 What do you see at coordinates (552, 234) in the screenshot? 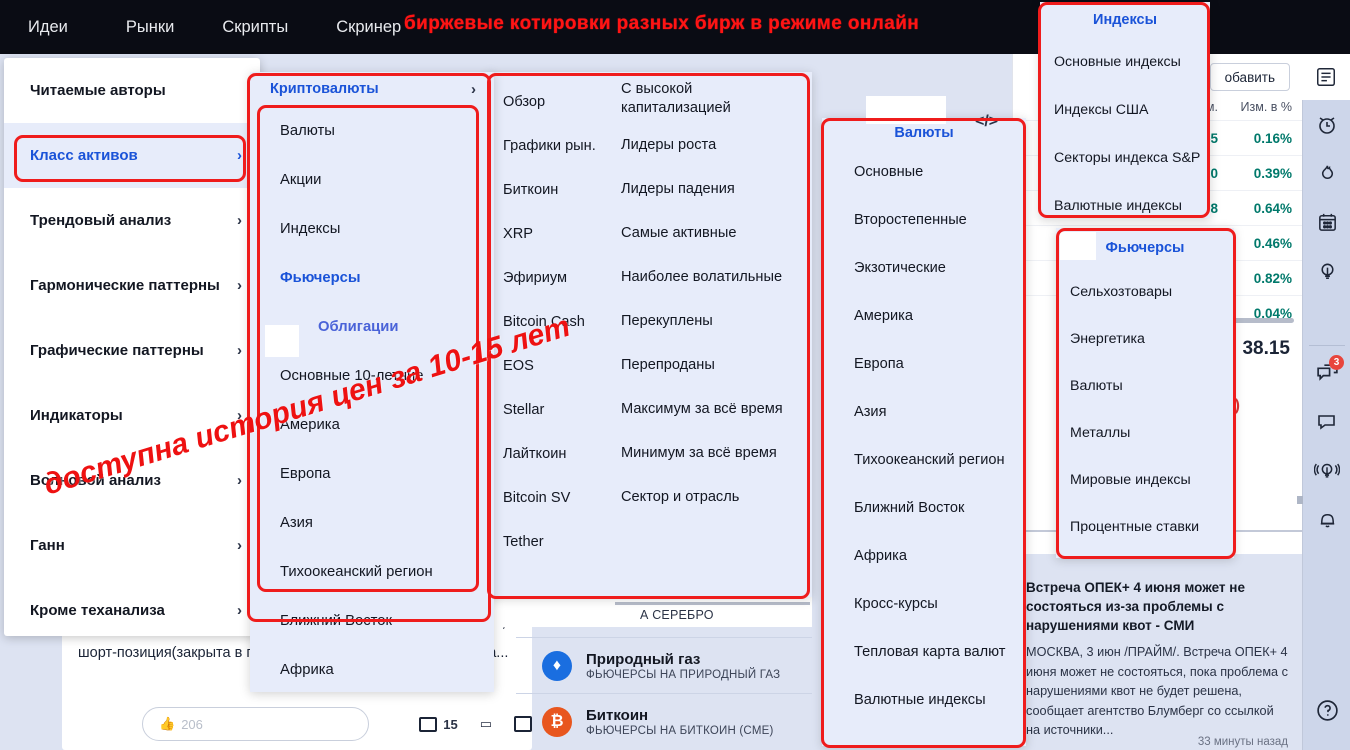
I see `crypto-item-3: XRP` at bounding box center [552, 234].